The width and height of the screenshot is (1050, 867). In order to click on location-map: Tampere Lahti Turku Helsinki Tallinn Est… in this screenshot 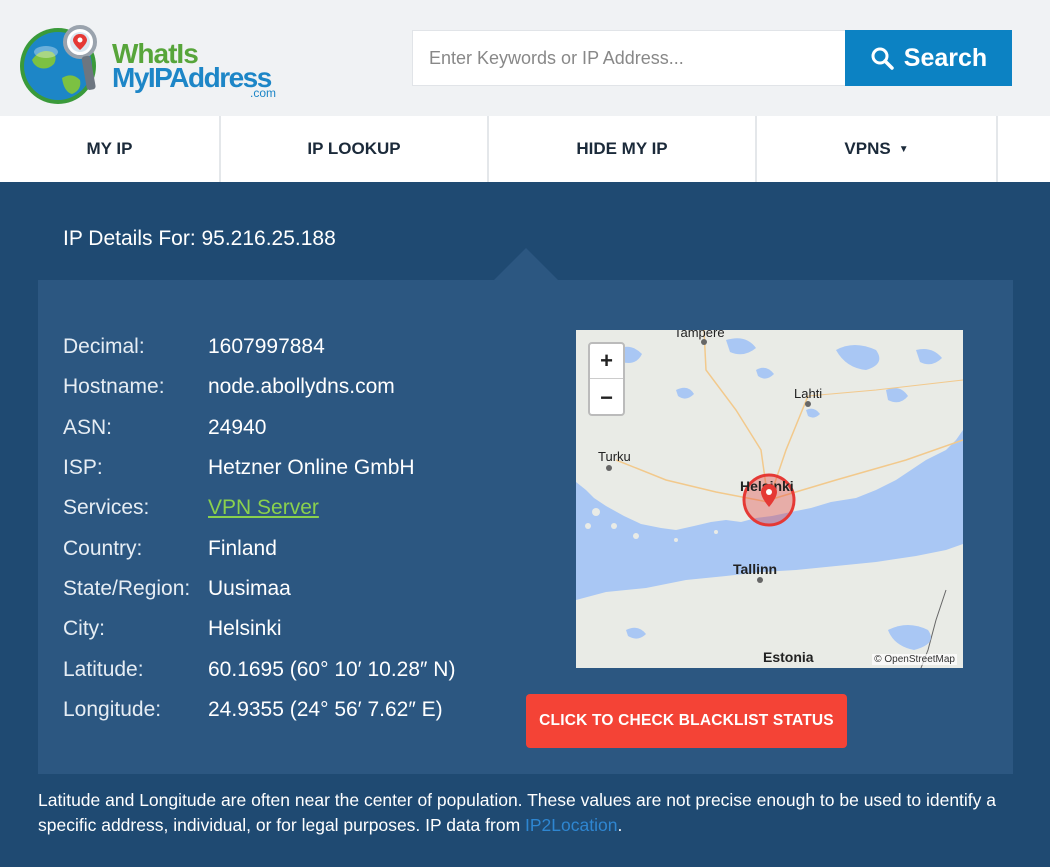, I will do `click(769, 499)`.